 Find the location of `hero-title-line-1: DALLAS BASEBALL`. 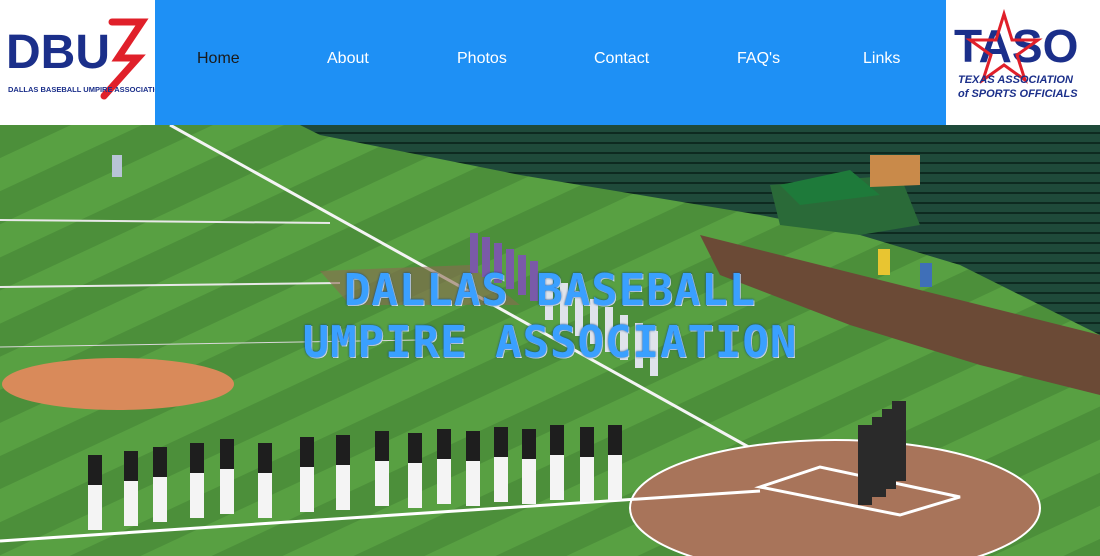

hero-title-line-1: DALLAS BASEBALL is located at coordinates (550, 290).